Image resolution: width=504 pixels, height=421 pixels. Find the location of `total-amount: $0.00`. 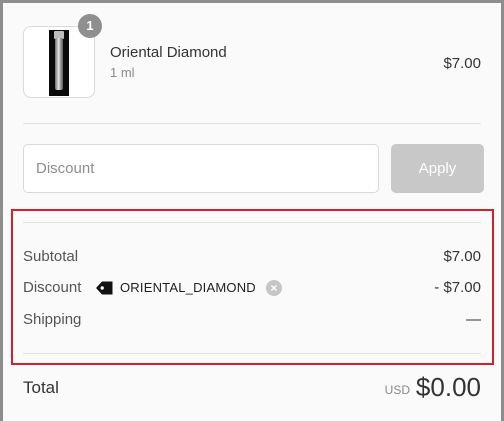

total-amount: $0.00 is located at coordinates (448, 387).